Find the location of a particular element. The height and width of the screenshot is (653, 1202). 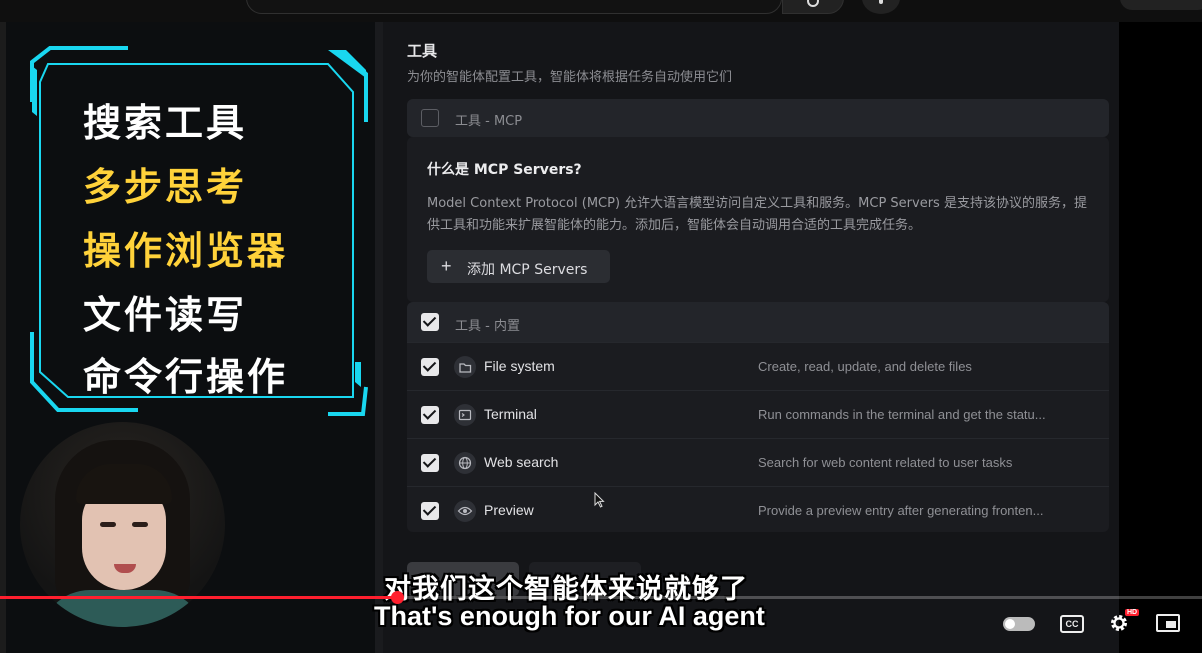

subtitles-button: CC is located at coordinates (1072, 624).